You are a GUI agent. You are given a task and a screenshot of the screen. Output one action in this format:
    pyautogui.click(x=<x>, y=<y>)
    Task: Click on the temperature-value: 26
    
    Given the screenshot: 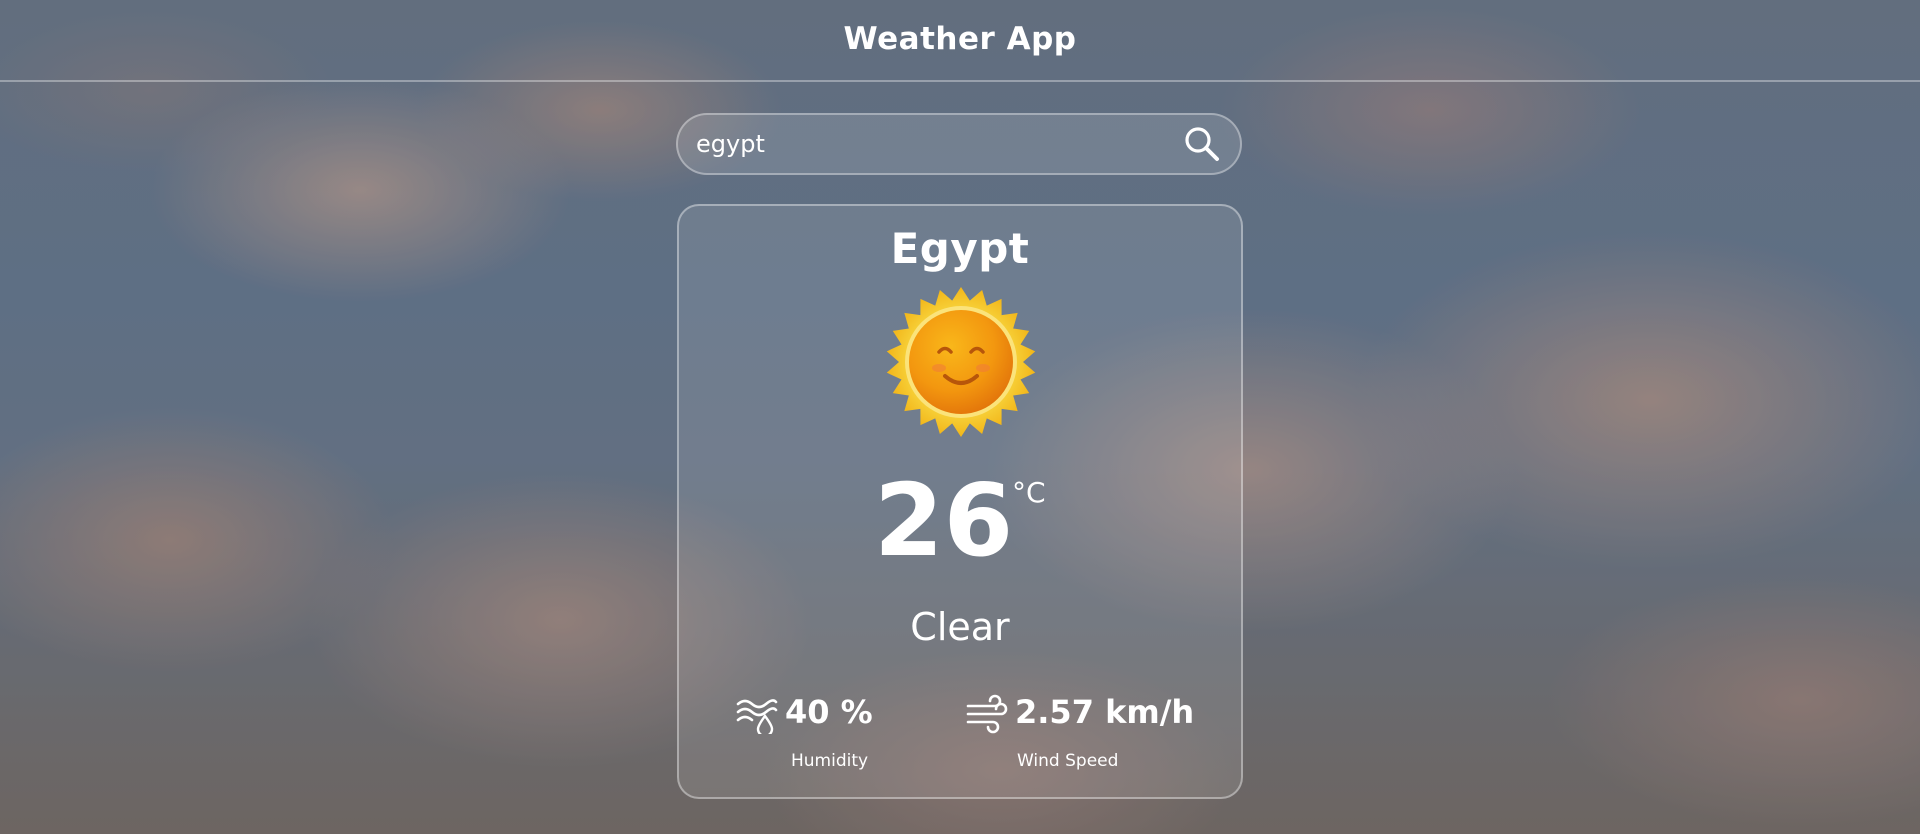 What is the action you would take?
    pyautogui.click(x=944, y=520)
    